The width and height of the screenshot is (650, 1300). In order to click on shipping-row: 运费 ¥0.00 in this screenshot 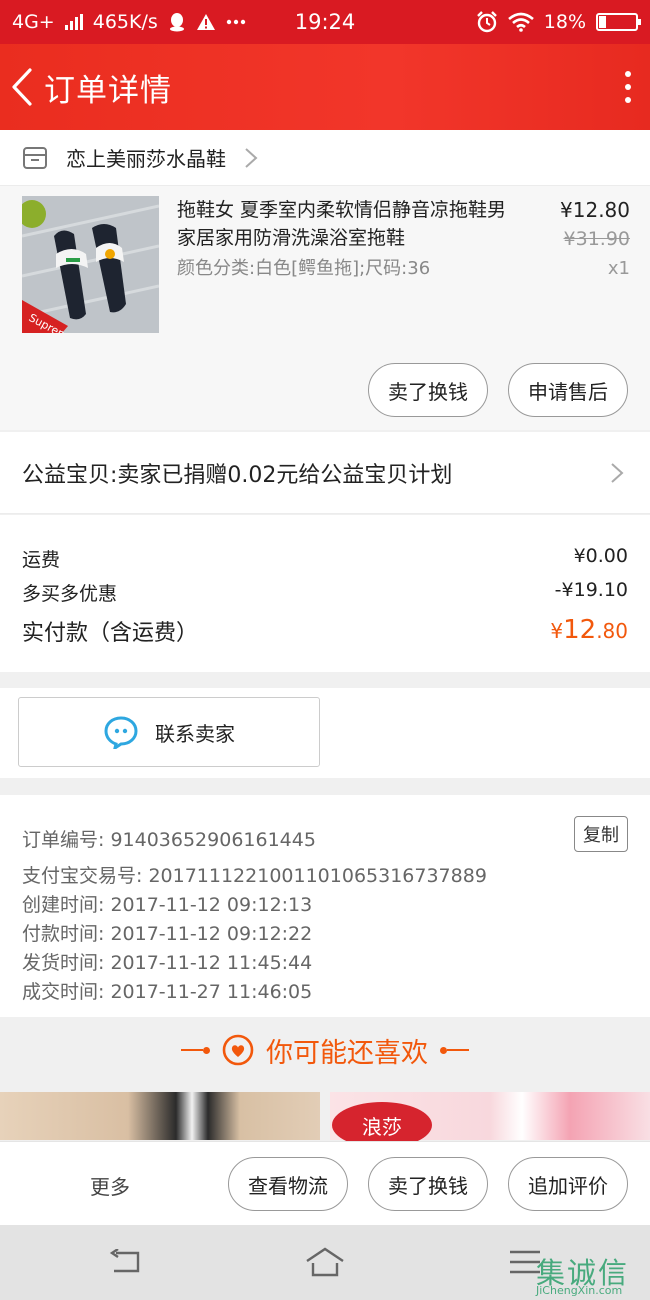, I will do `click(325, 558)`.